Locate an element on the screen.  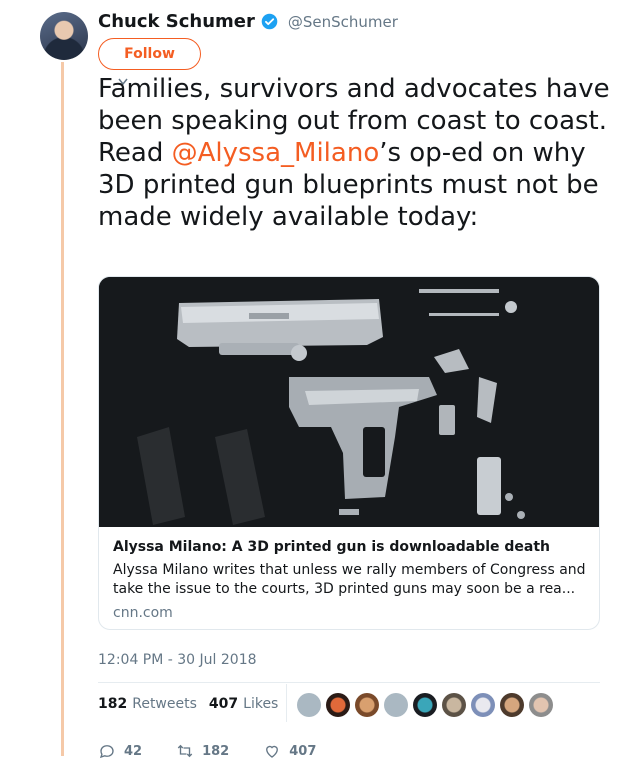
stats-separator is located at coordinates (286, 703).